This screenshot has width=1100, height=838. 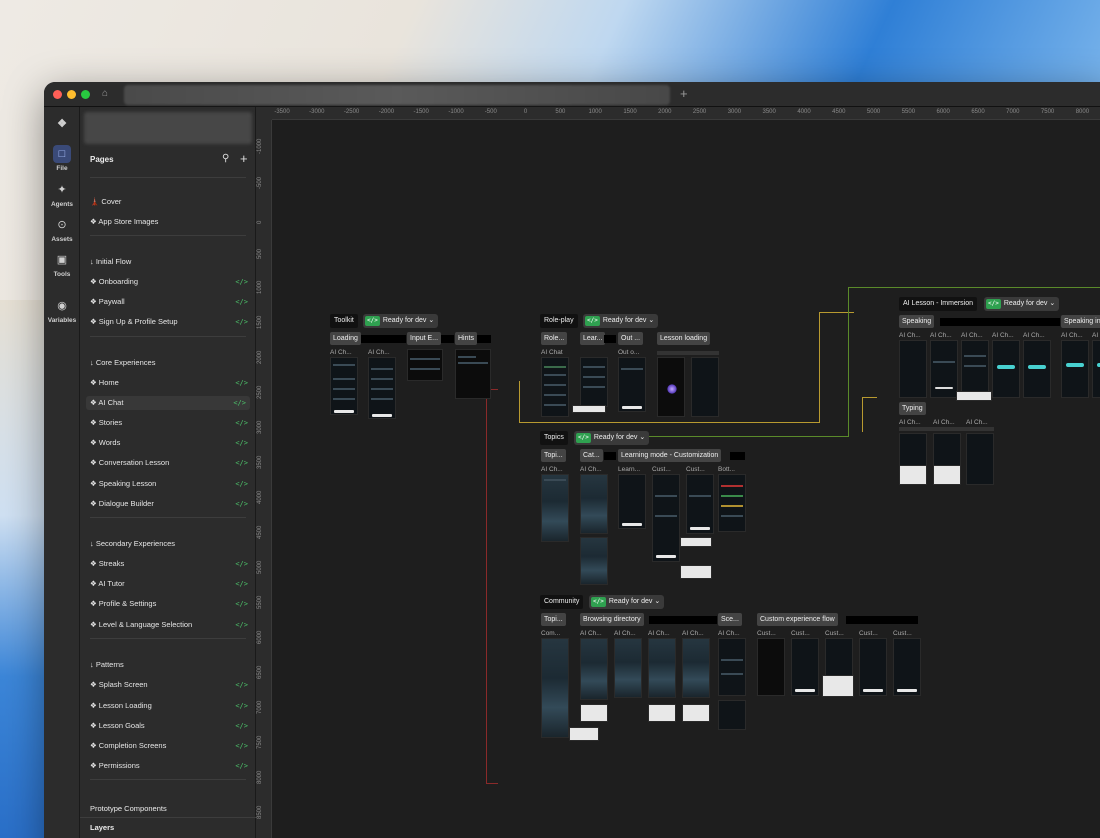 What do you see at coordinates (171, 322) in the screenshot?
I see `page-item: ❖ Sign Up & Profile Setup </>` at bounding box center [171, 322].